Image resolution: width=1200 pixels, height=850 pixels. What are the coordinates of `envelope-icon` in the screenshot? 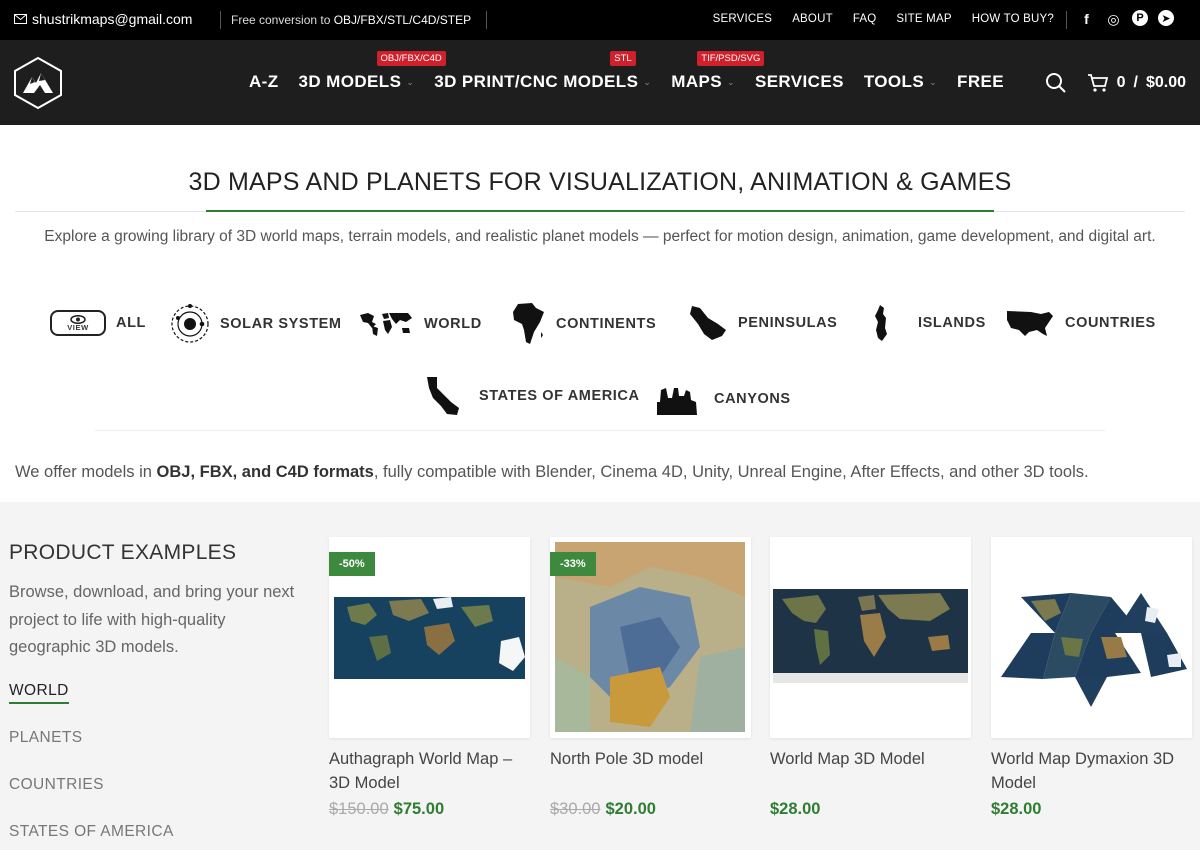 It's located at (20, 19).